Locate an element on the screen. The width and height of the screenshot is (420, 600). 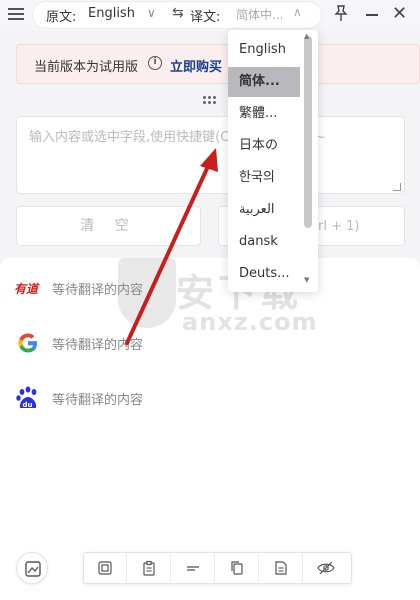
svg-text: 有道 is located at coordinates (27, 289).